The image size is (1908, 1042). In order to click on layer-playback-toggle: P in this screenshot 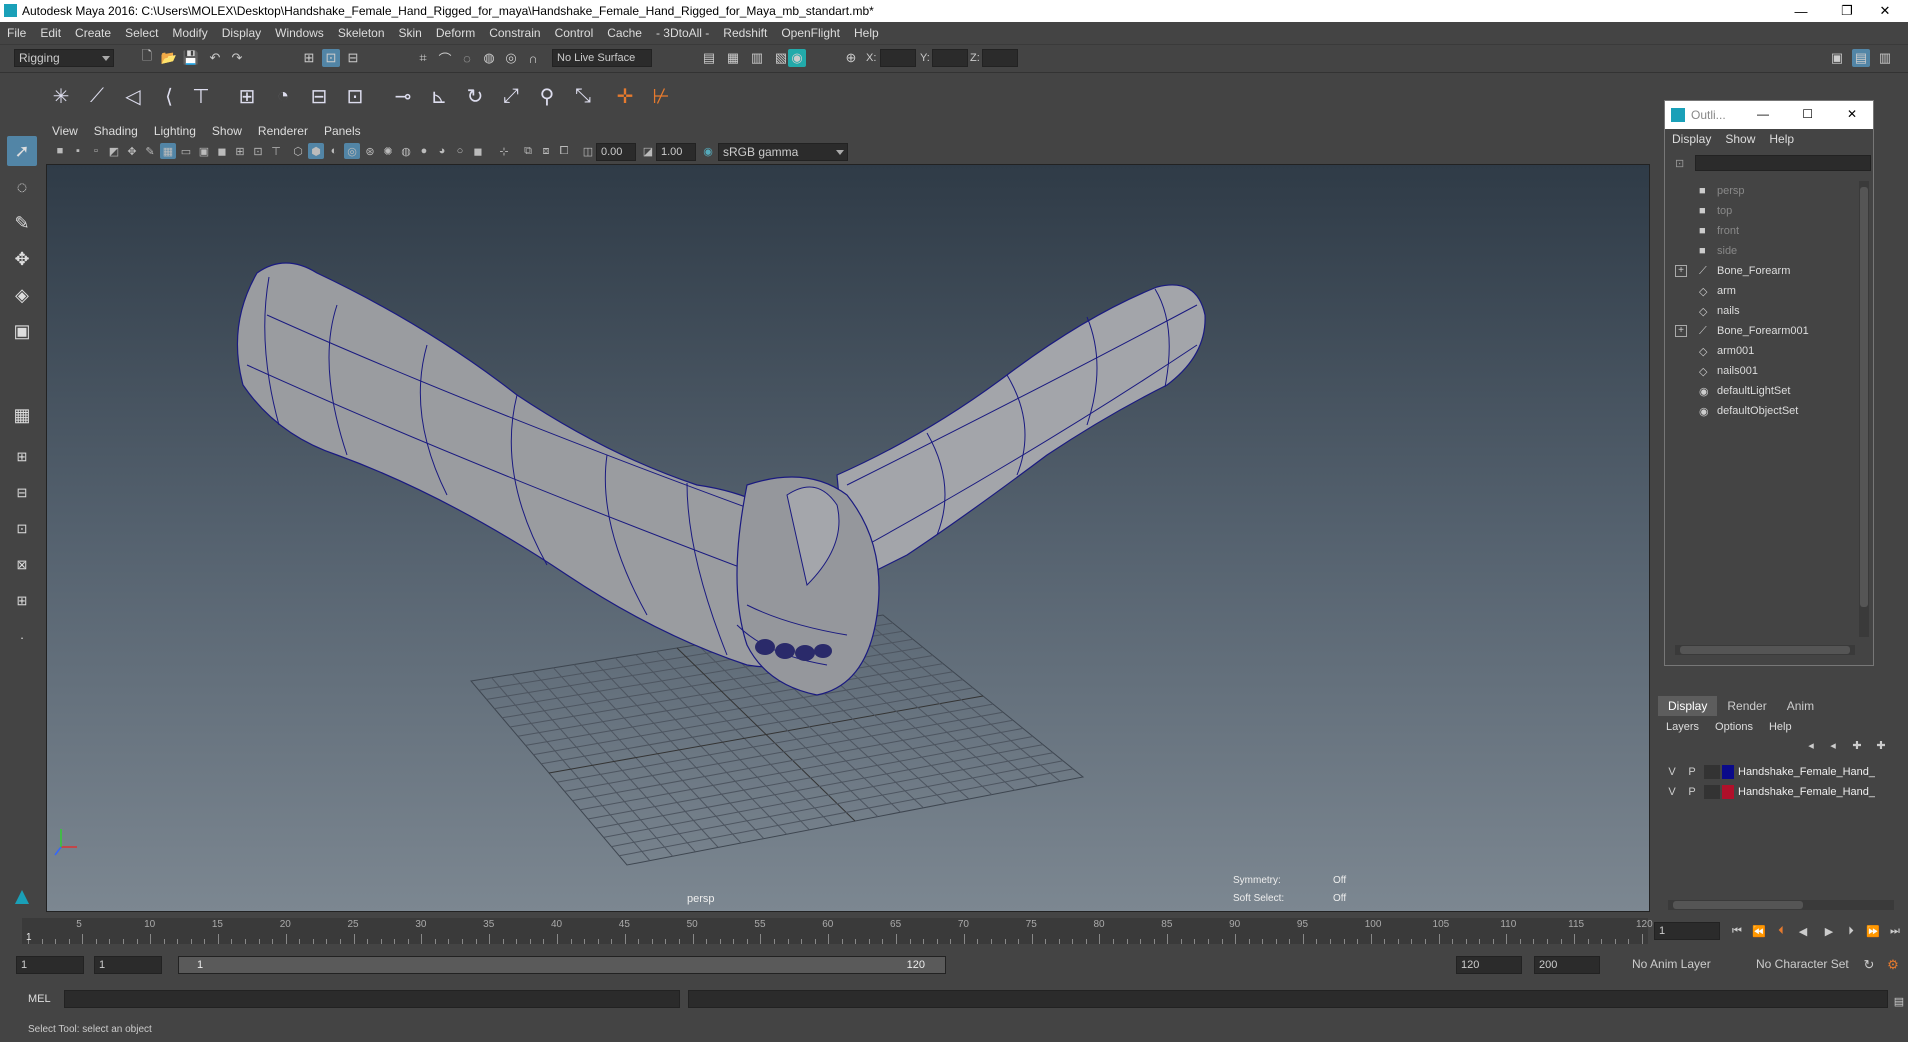, I will do `click(1692, 792)`.